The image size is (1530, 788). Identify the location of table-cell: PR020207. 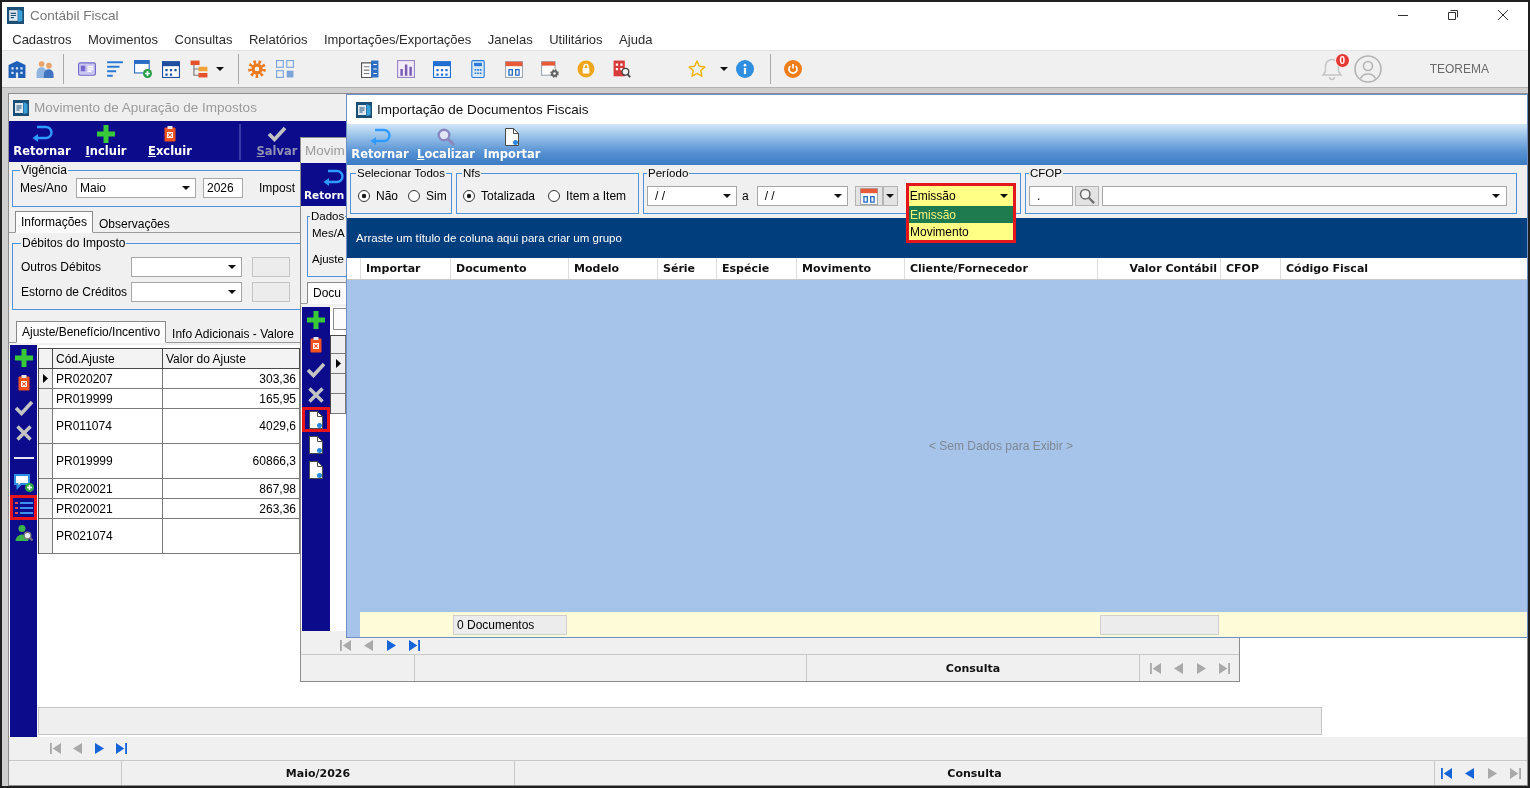
(108, 379).